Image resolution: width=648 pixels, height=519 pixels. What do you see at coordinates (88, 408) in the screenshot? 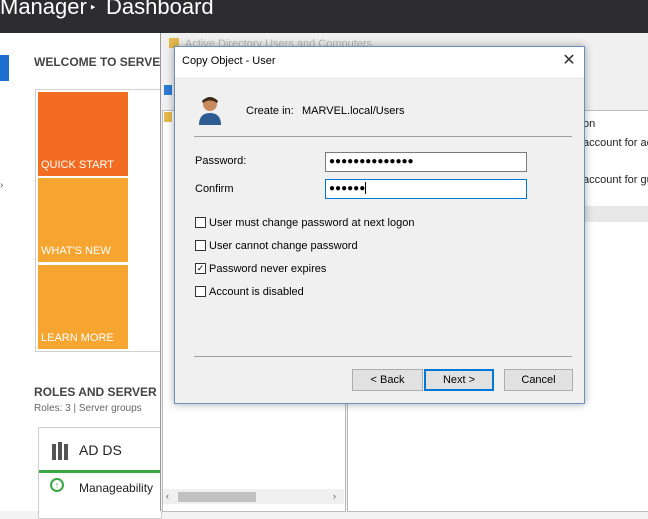
I see `roles-subheading: Roles: 3 | Server groups` at bounding box center [88, 408].